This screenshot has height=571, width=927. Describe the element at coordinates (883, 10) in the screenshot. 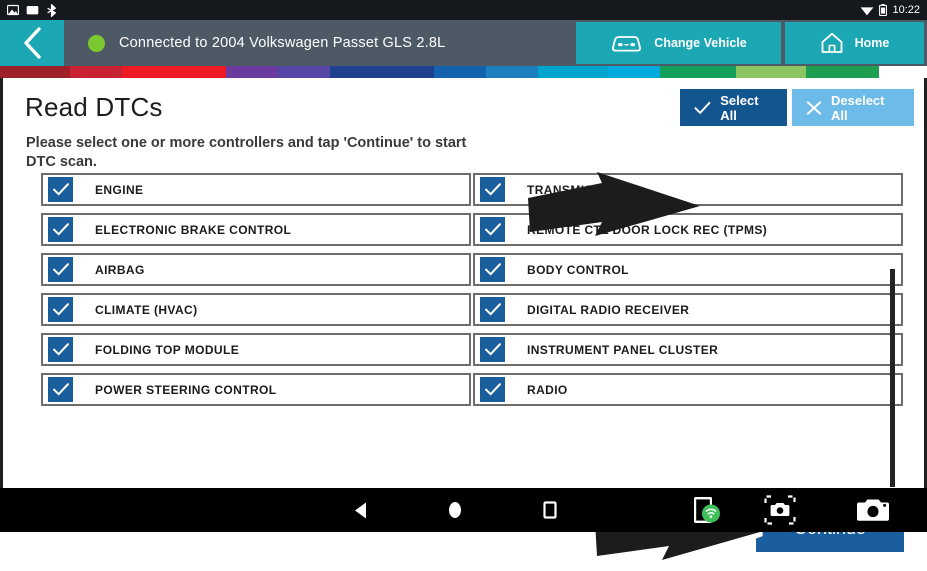

I see `battery-icon` at that location.